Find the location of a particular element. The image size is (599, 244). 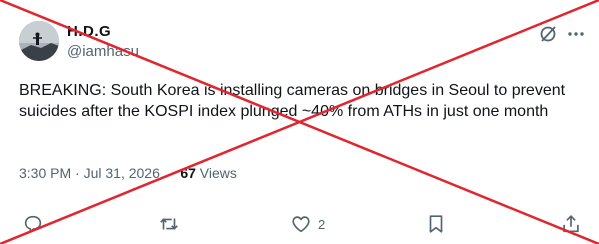

author-name: H.D.G is located at coordinates (89, 31).